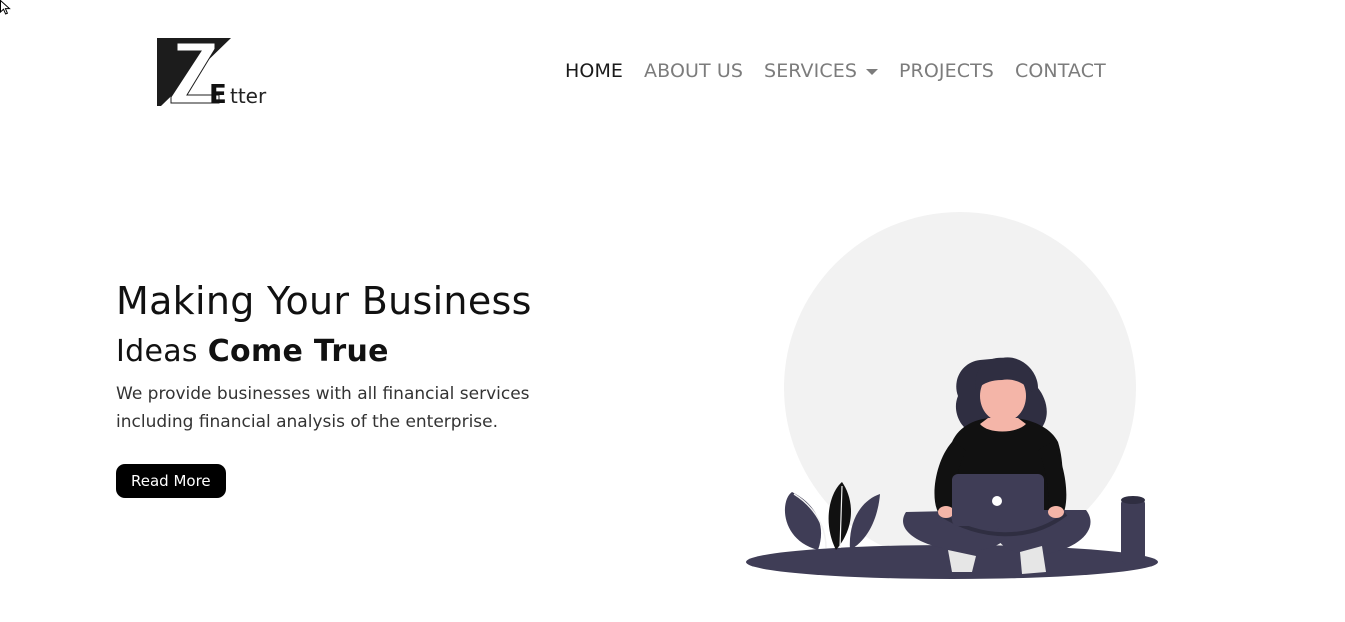 The width and height of the screenshot is (1345, 622). What do you see at coordinates (324, 301) in the screenshot?
I see `hero-title: Making Your Business` at bounding box center [324, 301].